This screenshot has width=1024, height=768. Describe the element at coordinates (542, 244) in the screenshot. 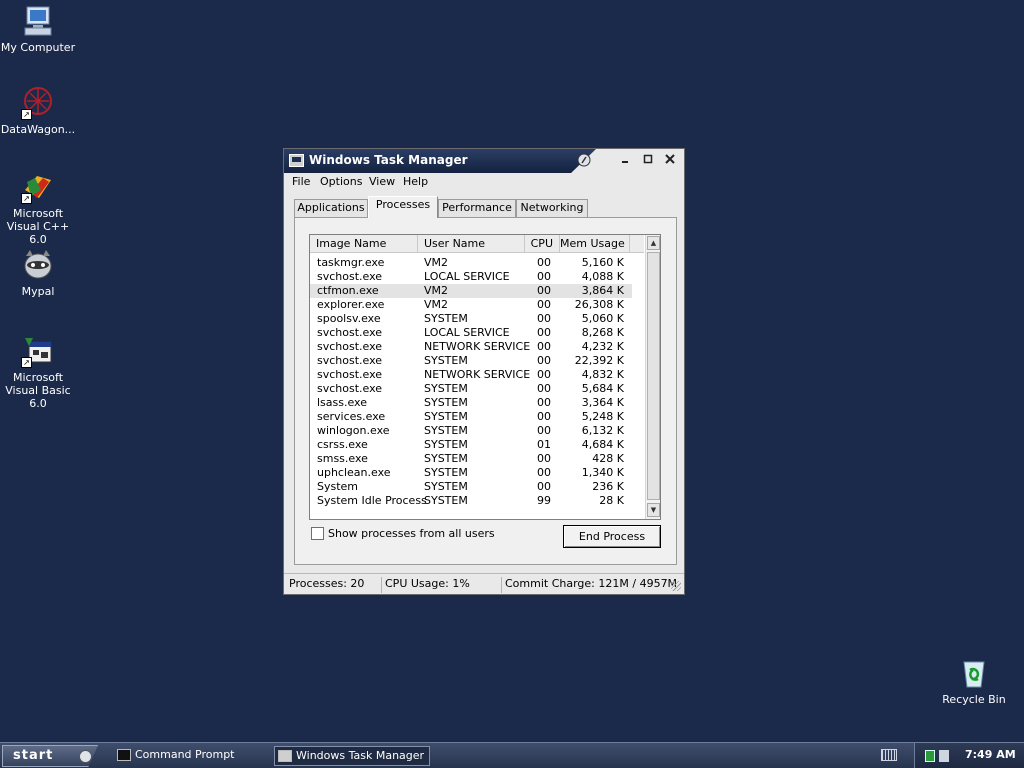

I see `column-cpu: CPU` at that location.